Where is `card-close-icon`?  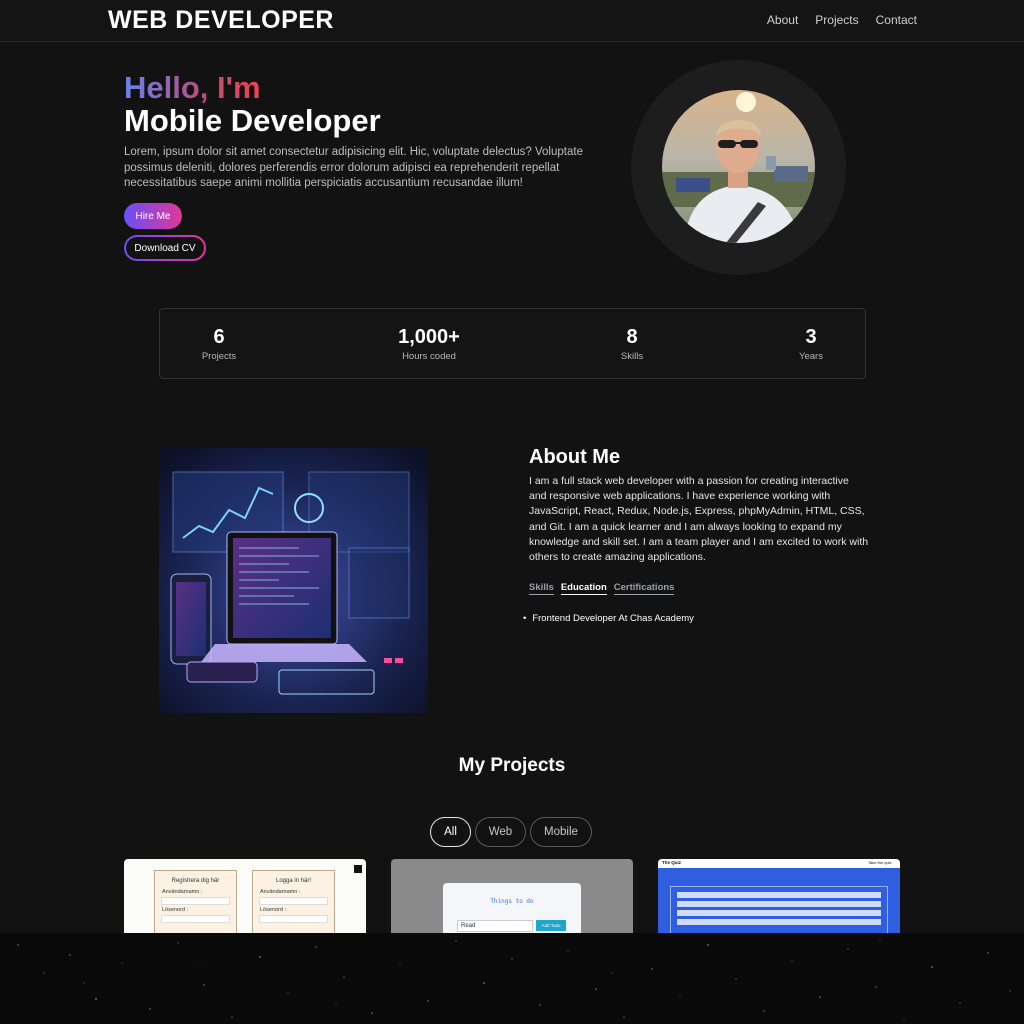
card-close-icon is located at coordinates (358, 869).